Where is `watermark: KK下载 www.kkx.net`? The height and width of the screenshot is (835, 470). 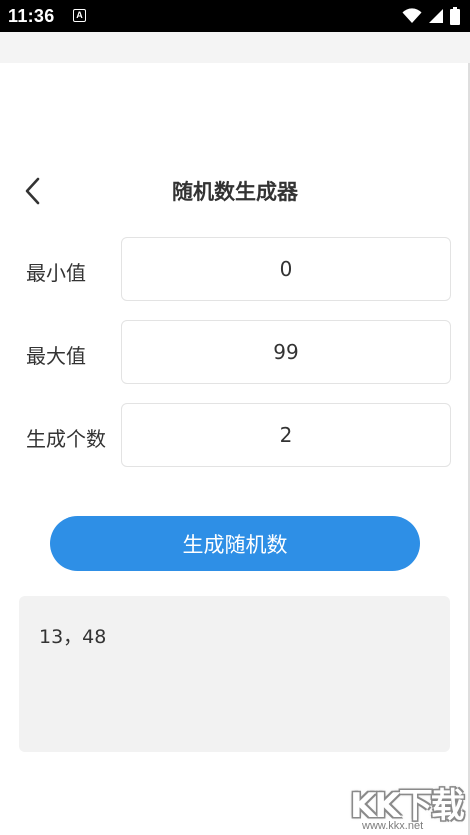
watermark: KK下载 www.kkx.net is located at coordinates (409, 806).